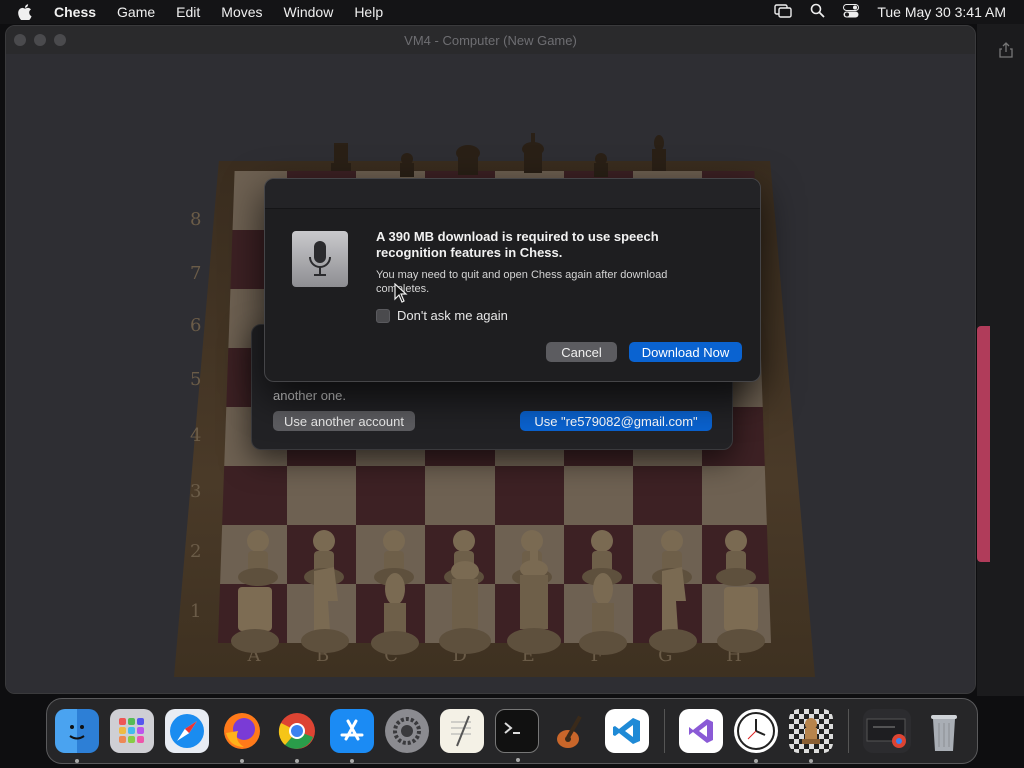 The width and height of the screenshot is (1024, 768). What do you see at coordinates (756, 736) in the screenshot?
I see `clock-icon` at bounding box center [756, 736].